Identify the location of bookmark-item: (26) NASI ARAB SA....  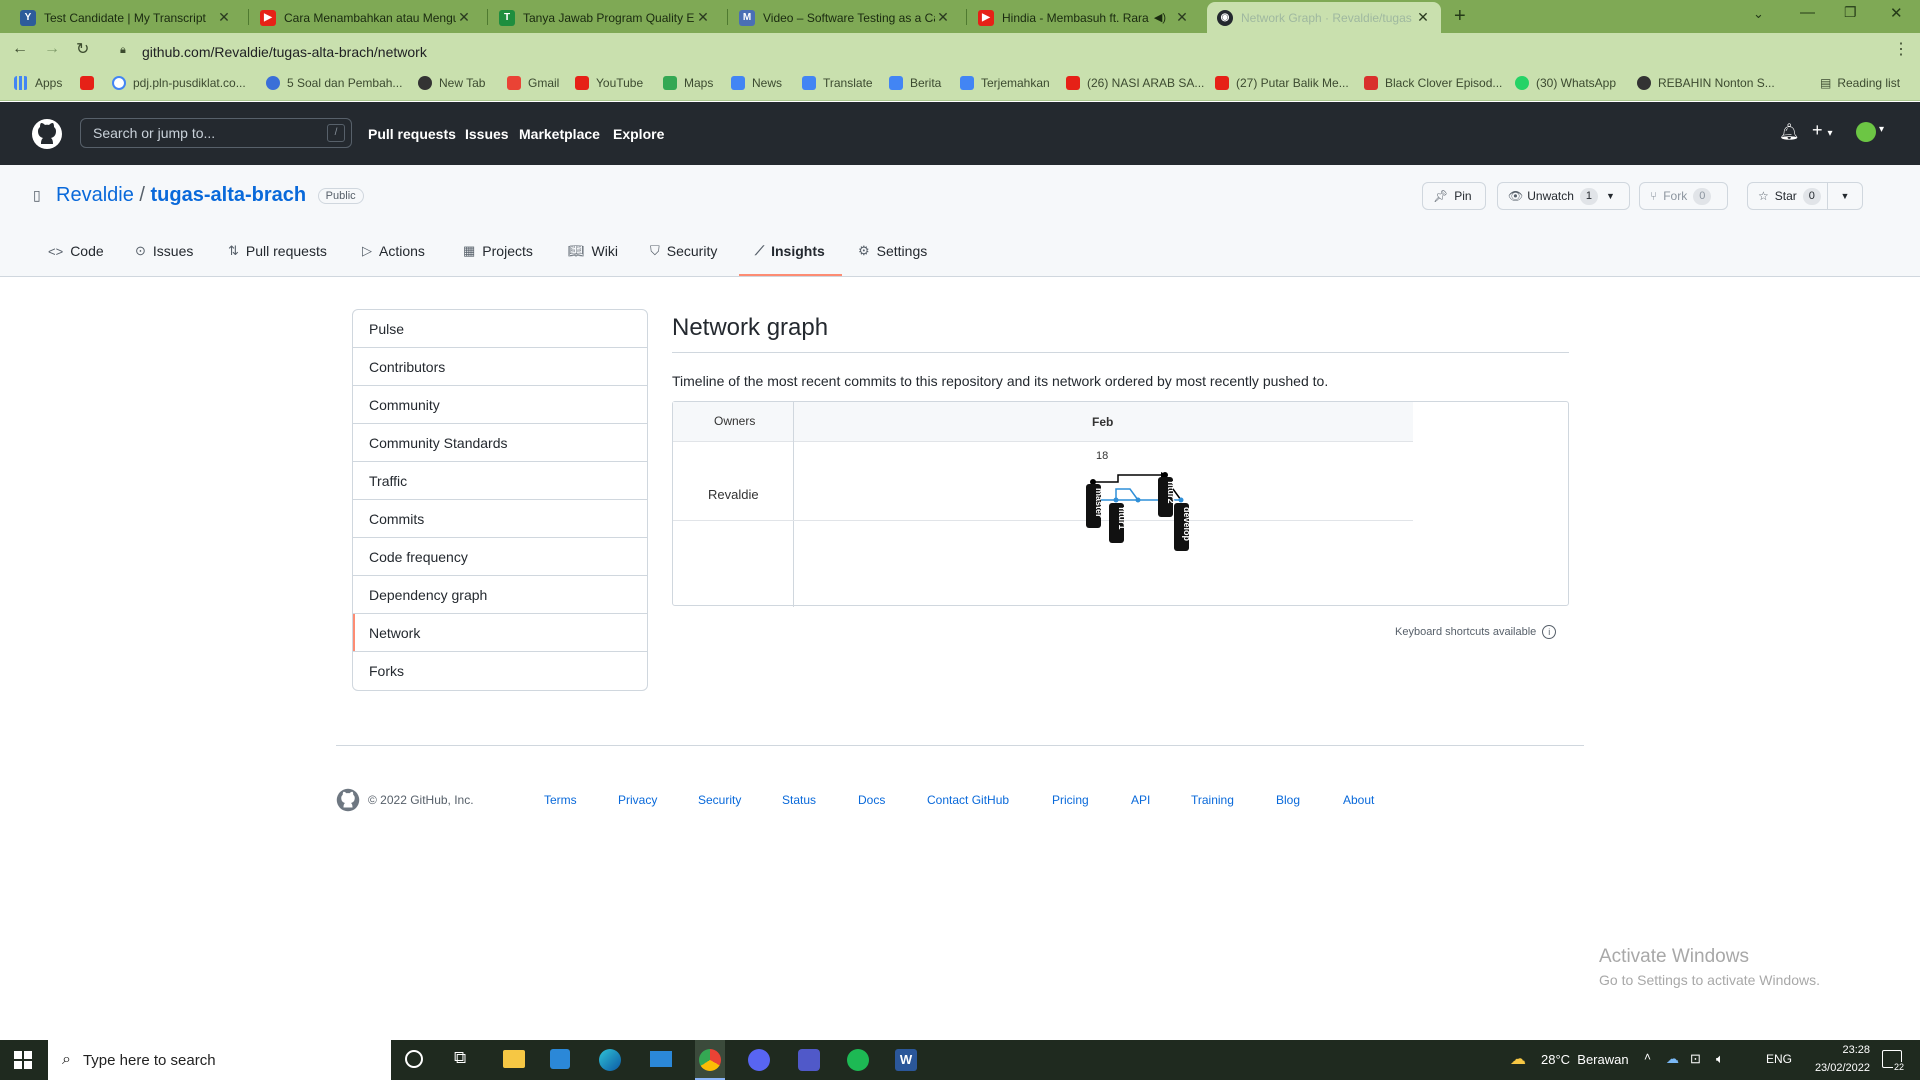
(1135, 83).